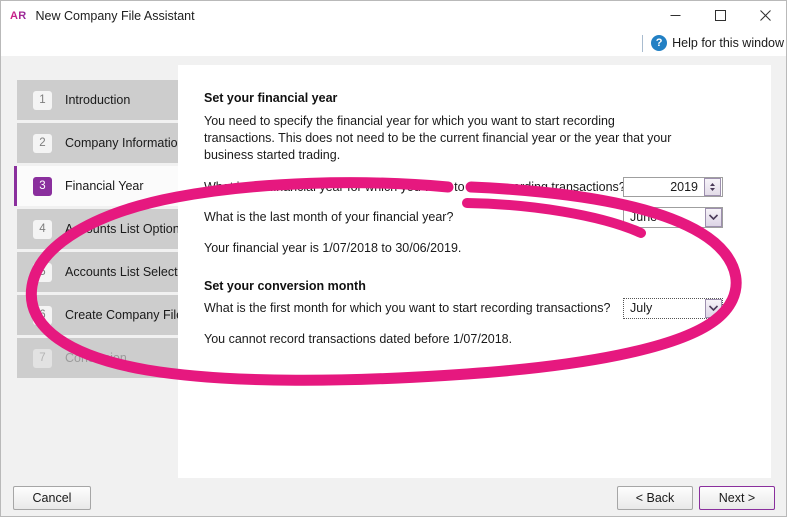 Image resolution: width=787 pixels, height=517 pixels. I want to click on conversion-month-field: July, so click(673, 308).